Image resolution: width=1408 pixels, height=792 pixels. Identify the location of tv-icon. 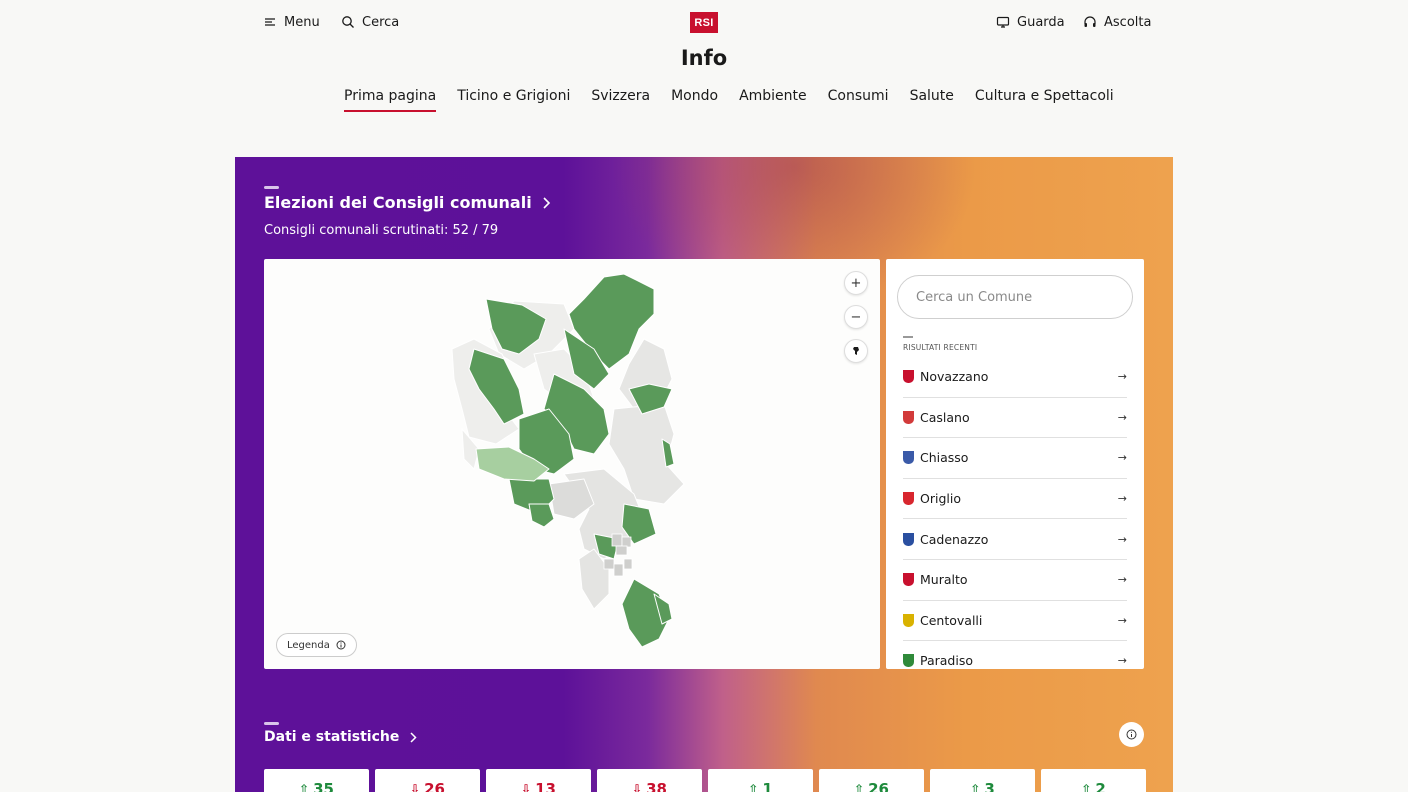
(1003, 22).